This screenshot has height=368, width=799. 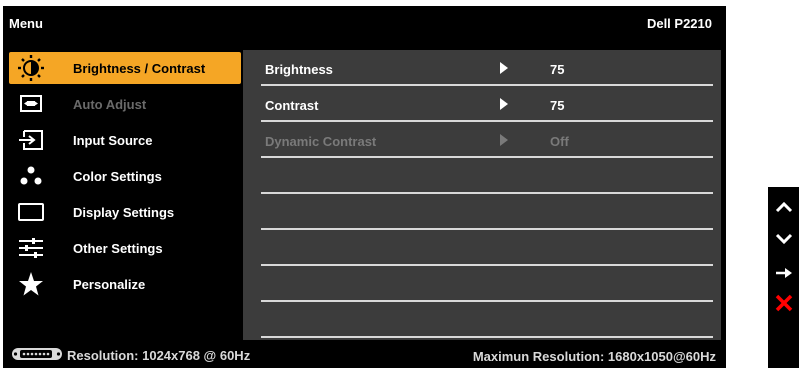 I want to click on sidebar-item-brightness-contrast: Brightness / Contrast, so click(x=125, y=68).